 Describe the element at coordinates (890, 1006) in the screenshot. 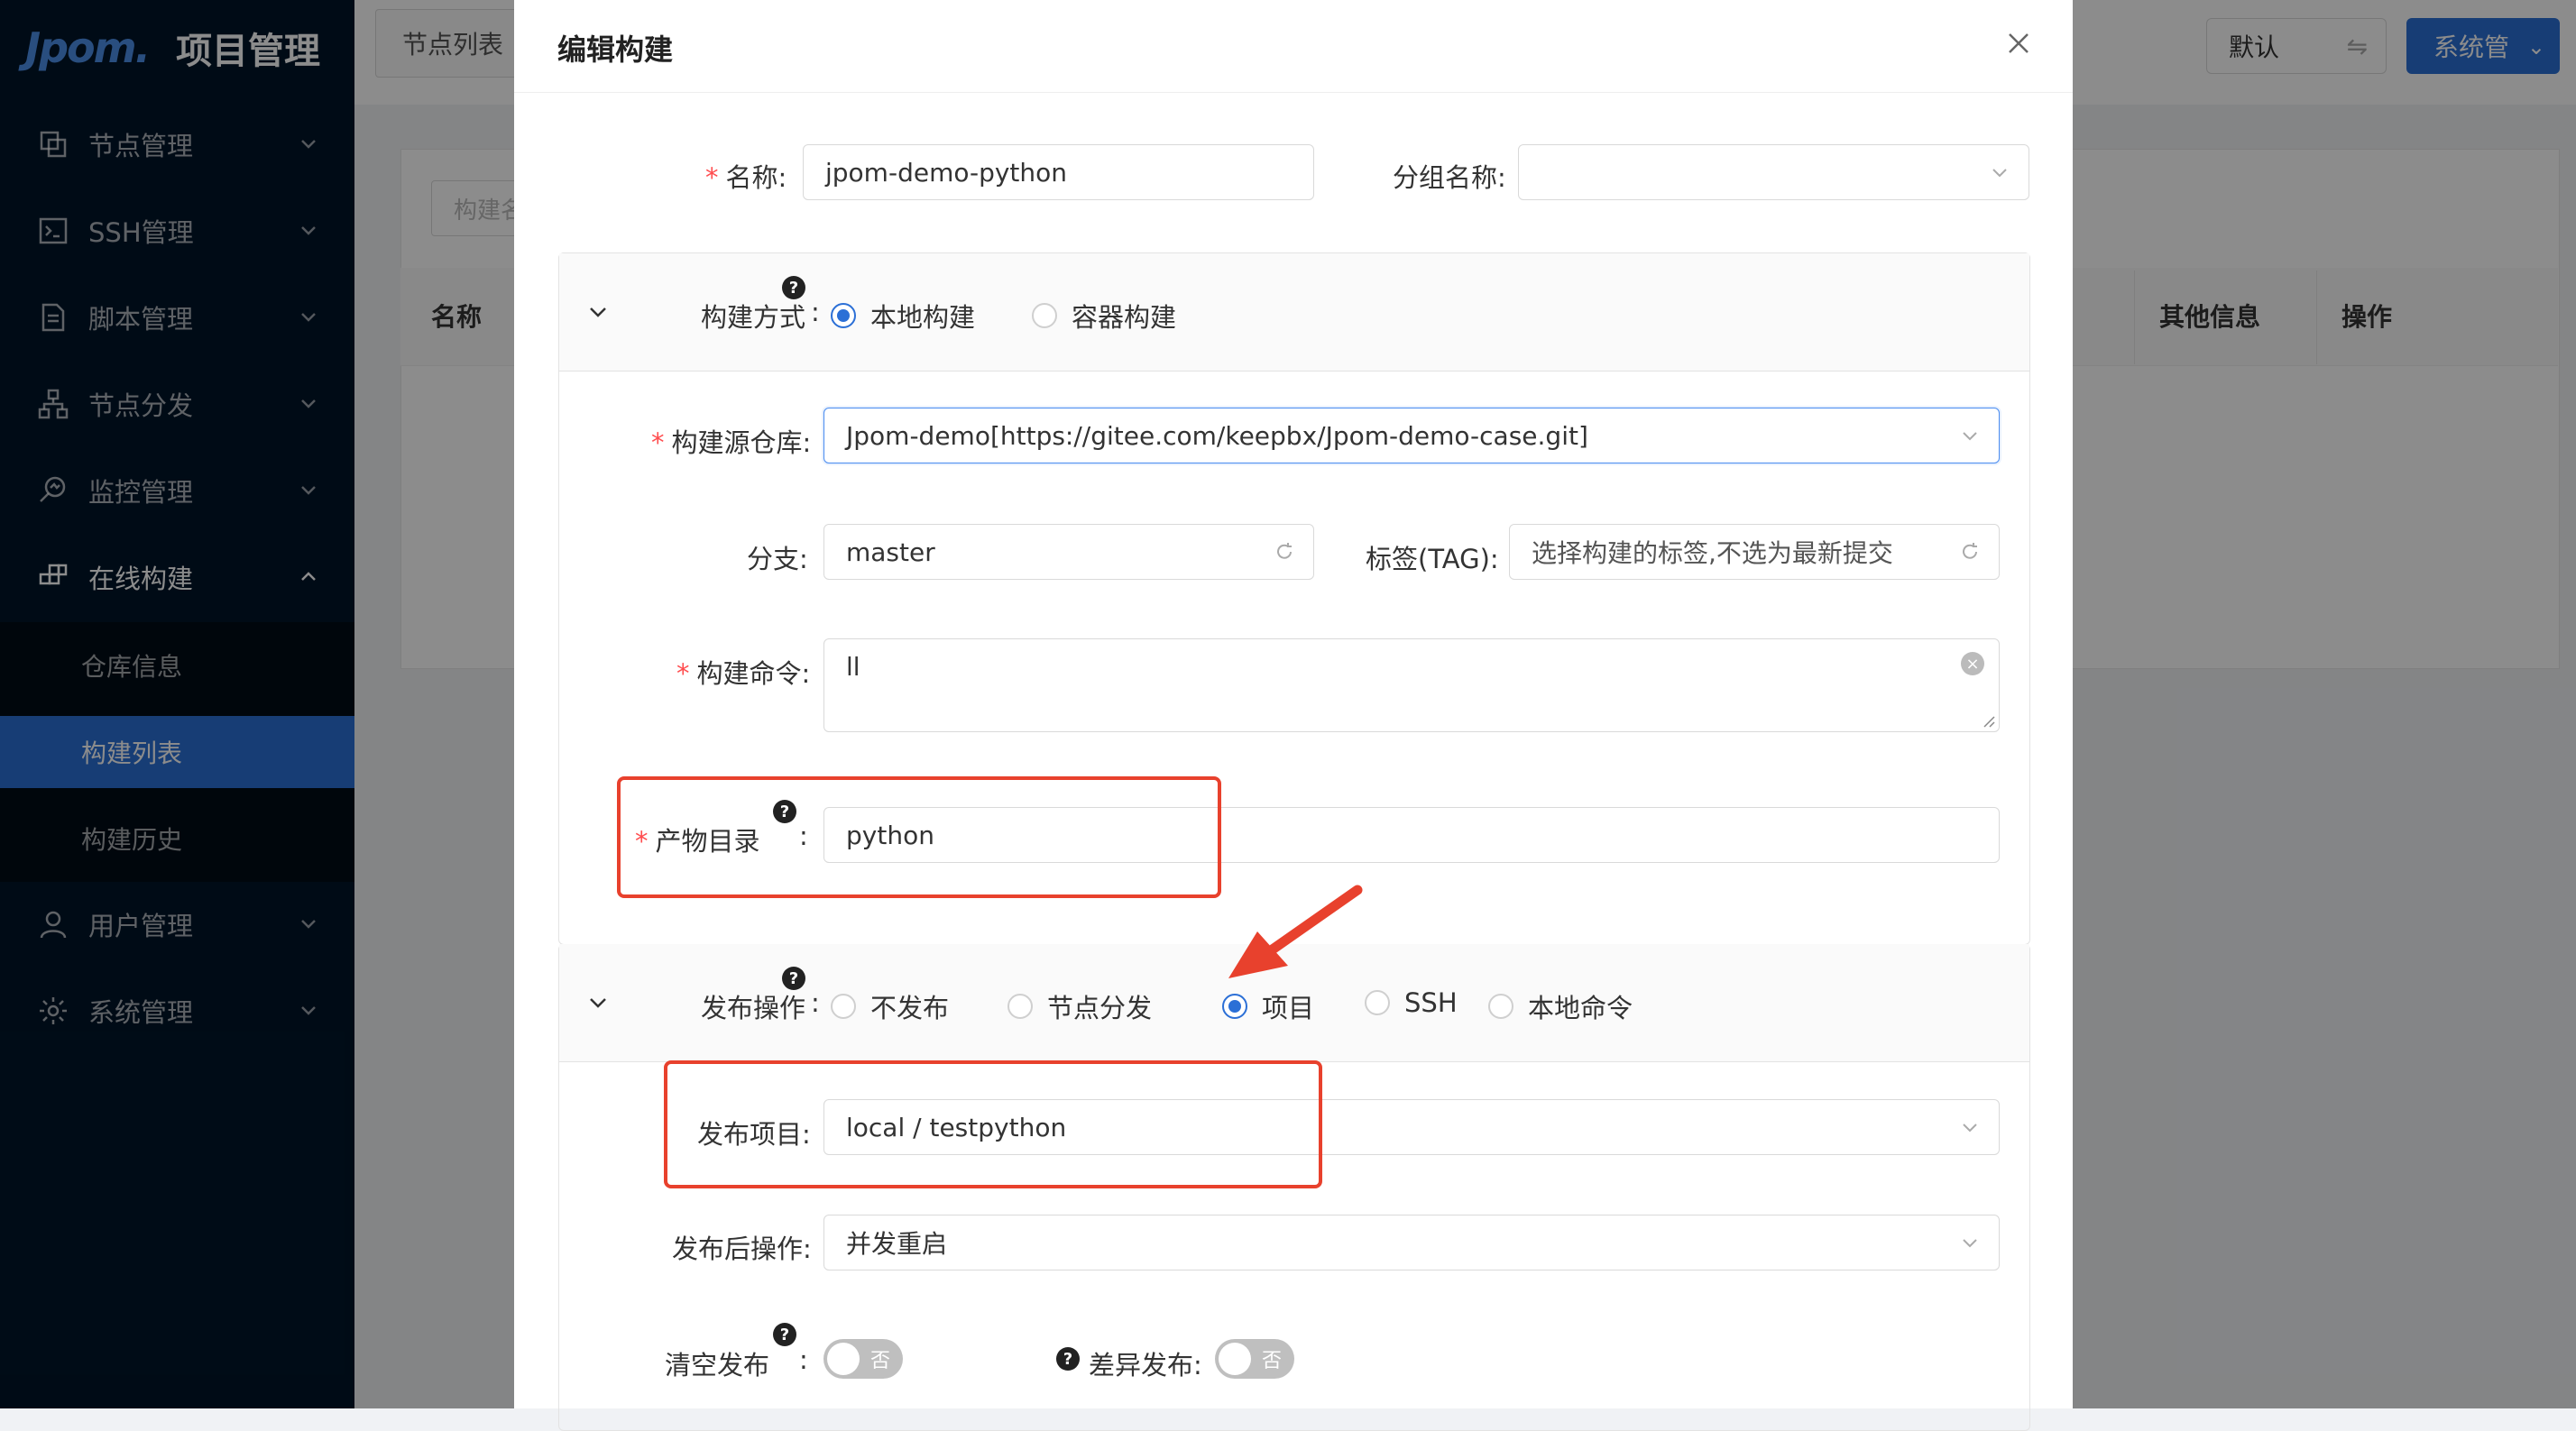

I see `radio-no-release: 不发布` at that location.